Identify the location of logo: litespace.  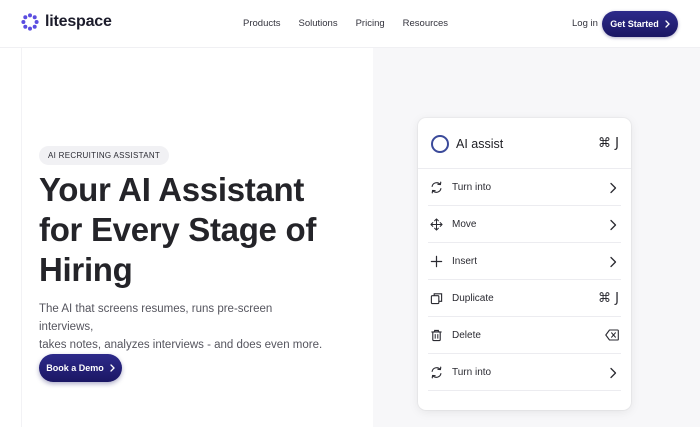
(66, 22).